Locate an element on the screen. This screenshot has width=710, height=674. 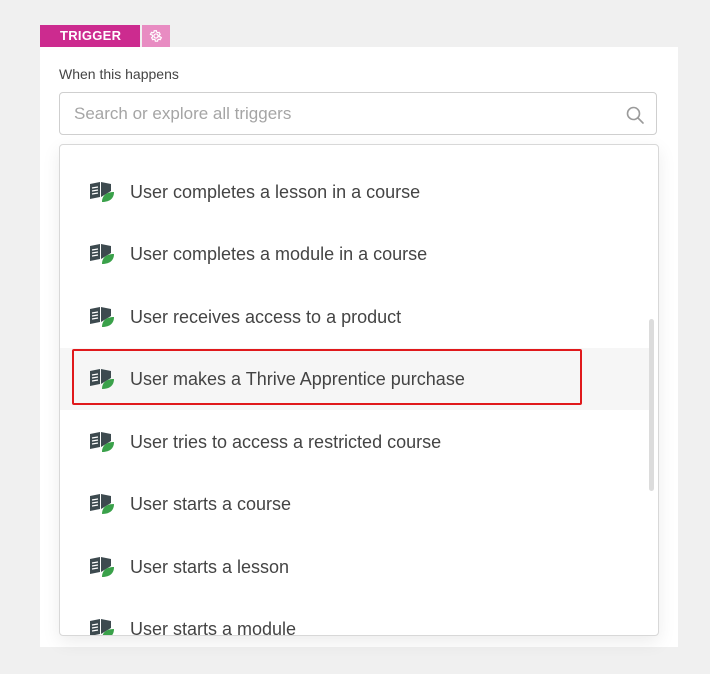
list-item: User receives access to a product is located at coordinates (355, 317).